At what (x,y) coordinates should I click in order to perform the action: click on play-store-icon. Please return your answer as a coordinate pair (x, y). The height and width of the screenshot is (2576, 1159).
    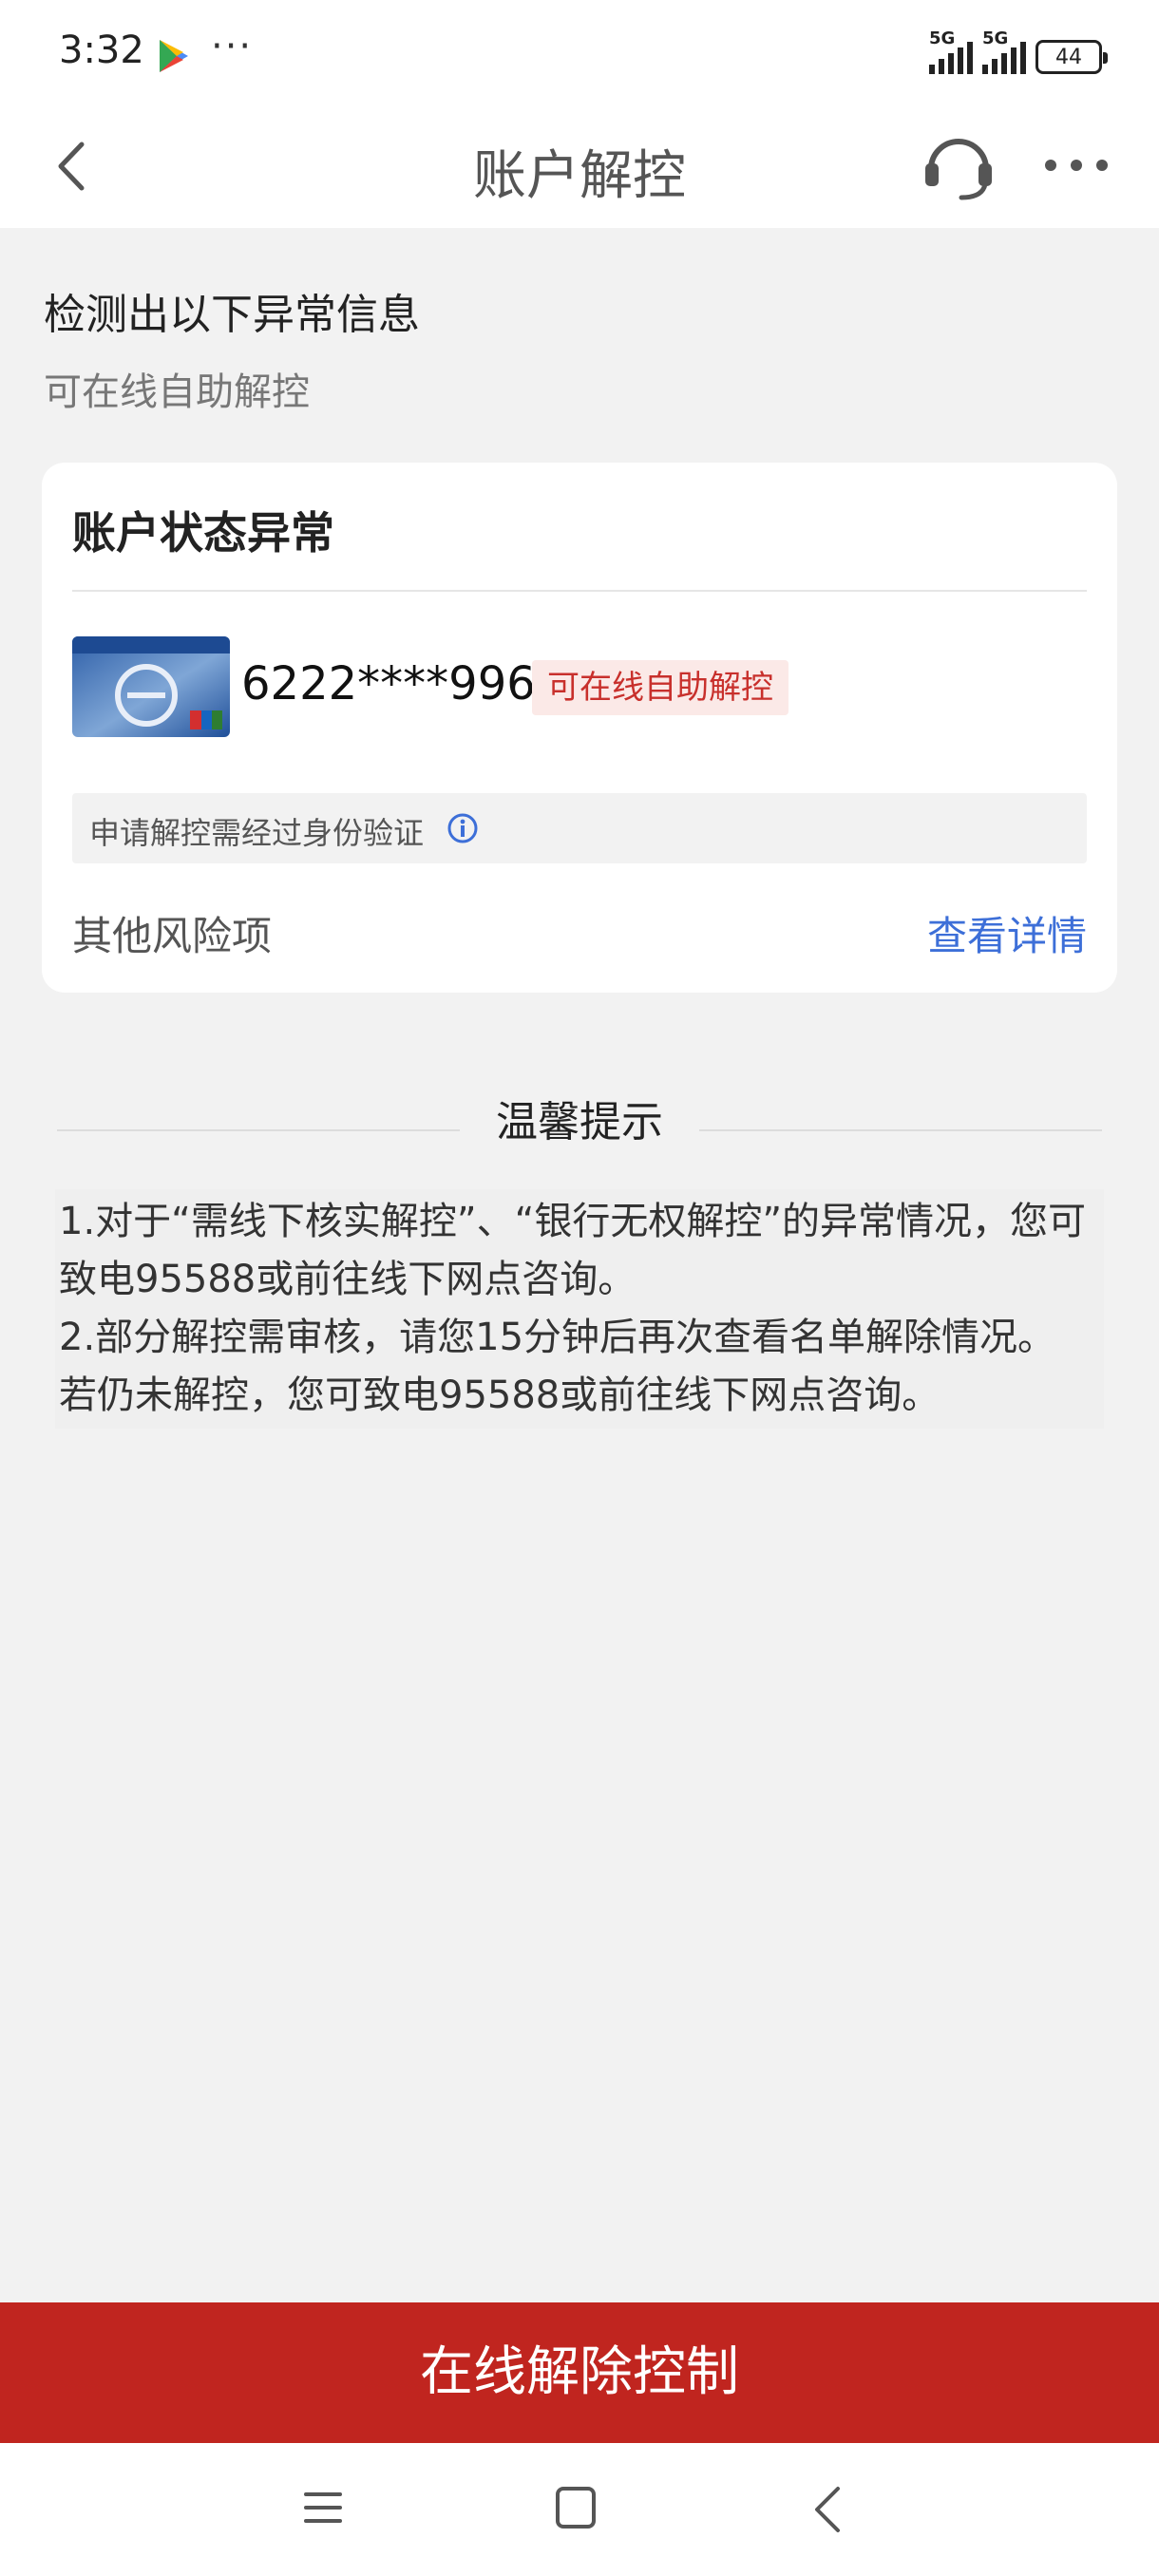
    Looking at the image, I should click on (174, 56).